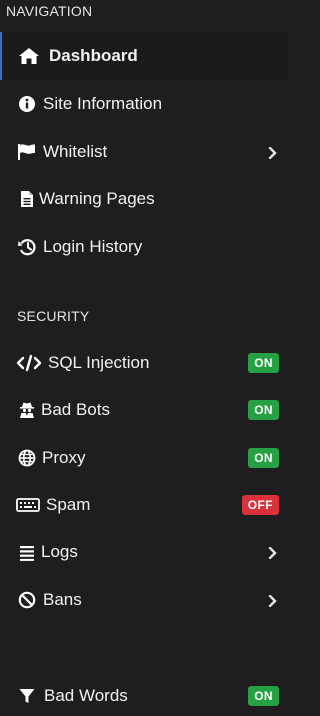  What do you see at coordinates (27, 696) in the screenshot?
I see `filter-icon` at bounding box center [27, 696].